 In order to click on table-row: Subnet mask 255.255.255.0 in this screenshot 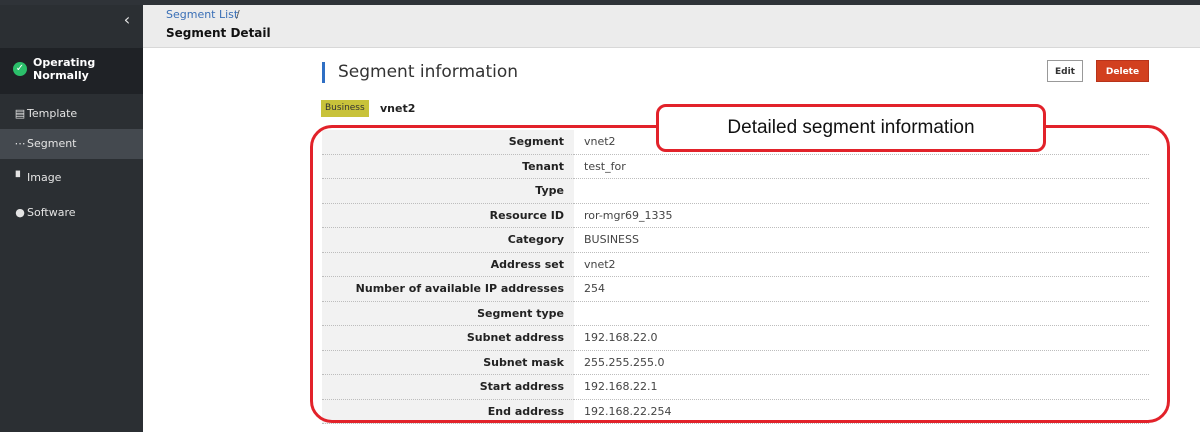, I will do `click(735, 362)`.